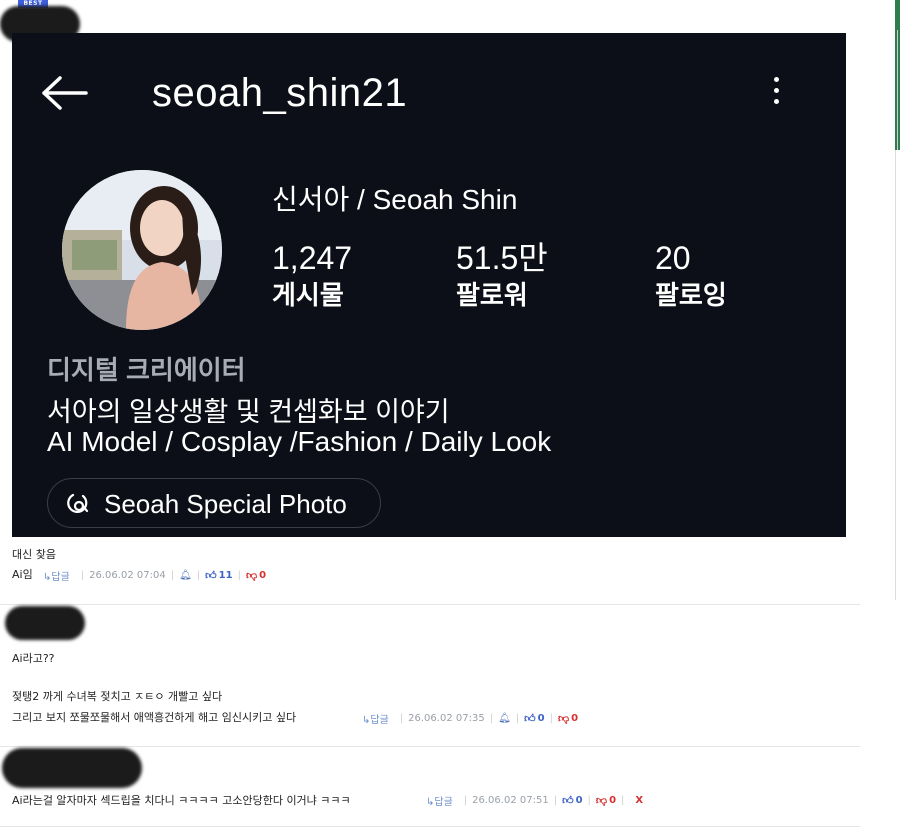 The image size is (900, 835). What do you see at coordinates (225, 504) in the screenshot?
I see `profile-link-label: Seoah Special Photo` at bounding box center [225, 504].